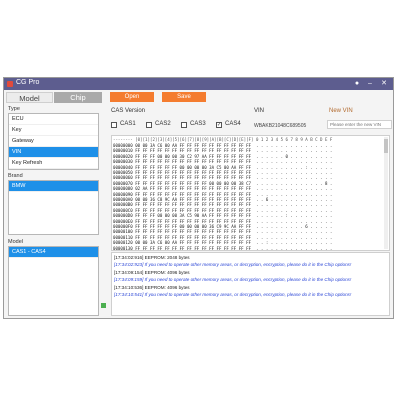 The width and height of the screenshot is (400, 400). Describe the element at coordinates (53, 186) in the screenshot. I see `brand-item-bmw: BMW` at that location.